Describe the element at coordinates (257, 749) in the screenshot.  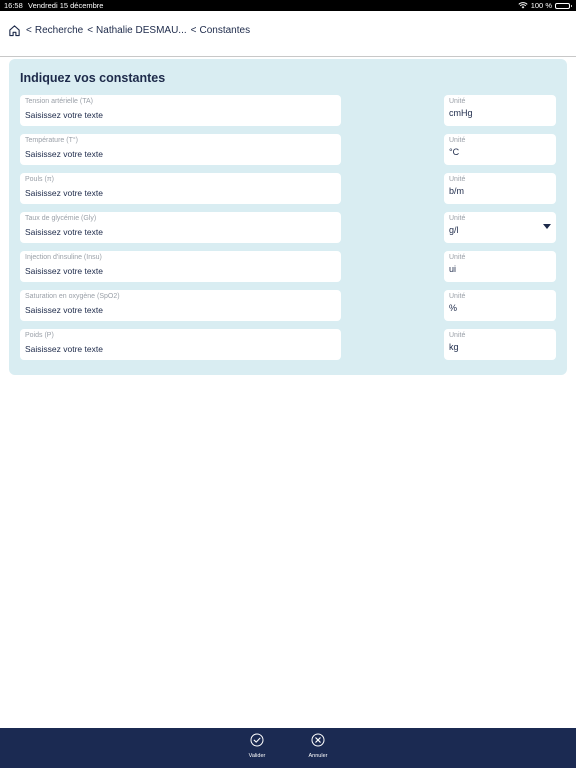
I see `validate-button: Valider` at that location.